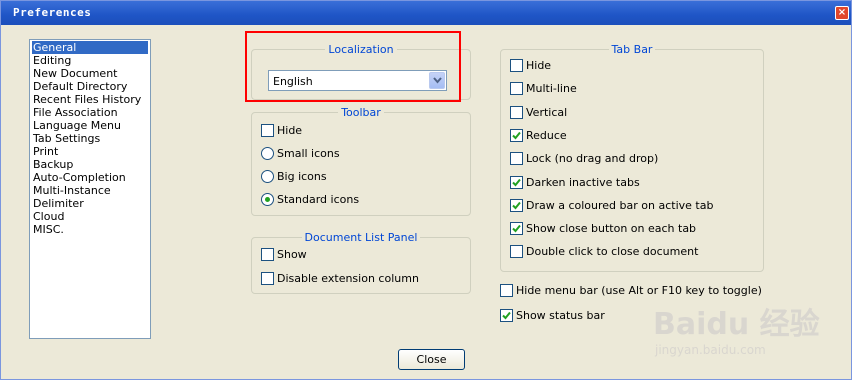 Image resolution: width=852 pixels, height=380 pixels. What do you see at coordinates (90, 125) in the screenshot?
I see `category-item: Language Menu` at bounding box center [90, 125].